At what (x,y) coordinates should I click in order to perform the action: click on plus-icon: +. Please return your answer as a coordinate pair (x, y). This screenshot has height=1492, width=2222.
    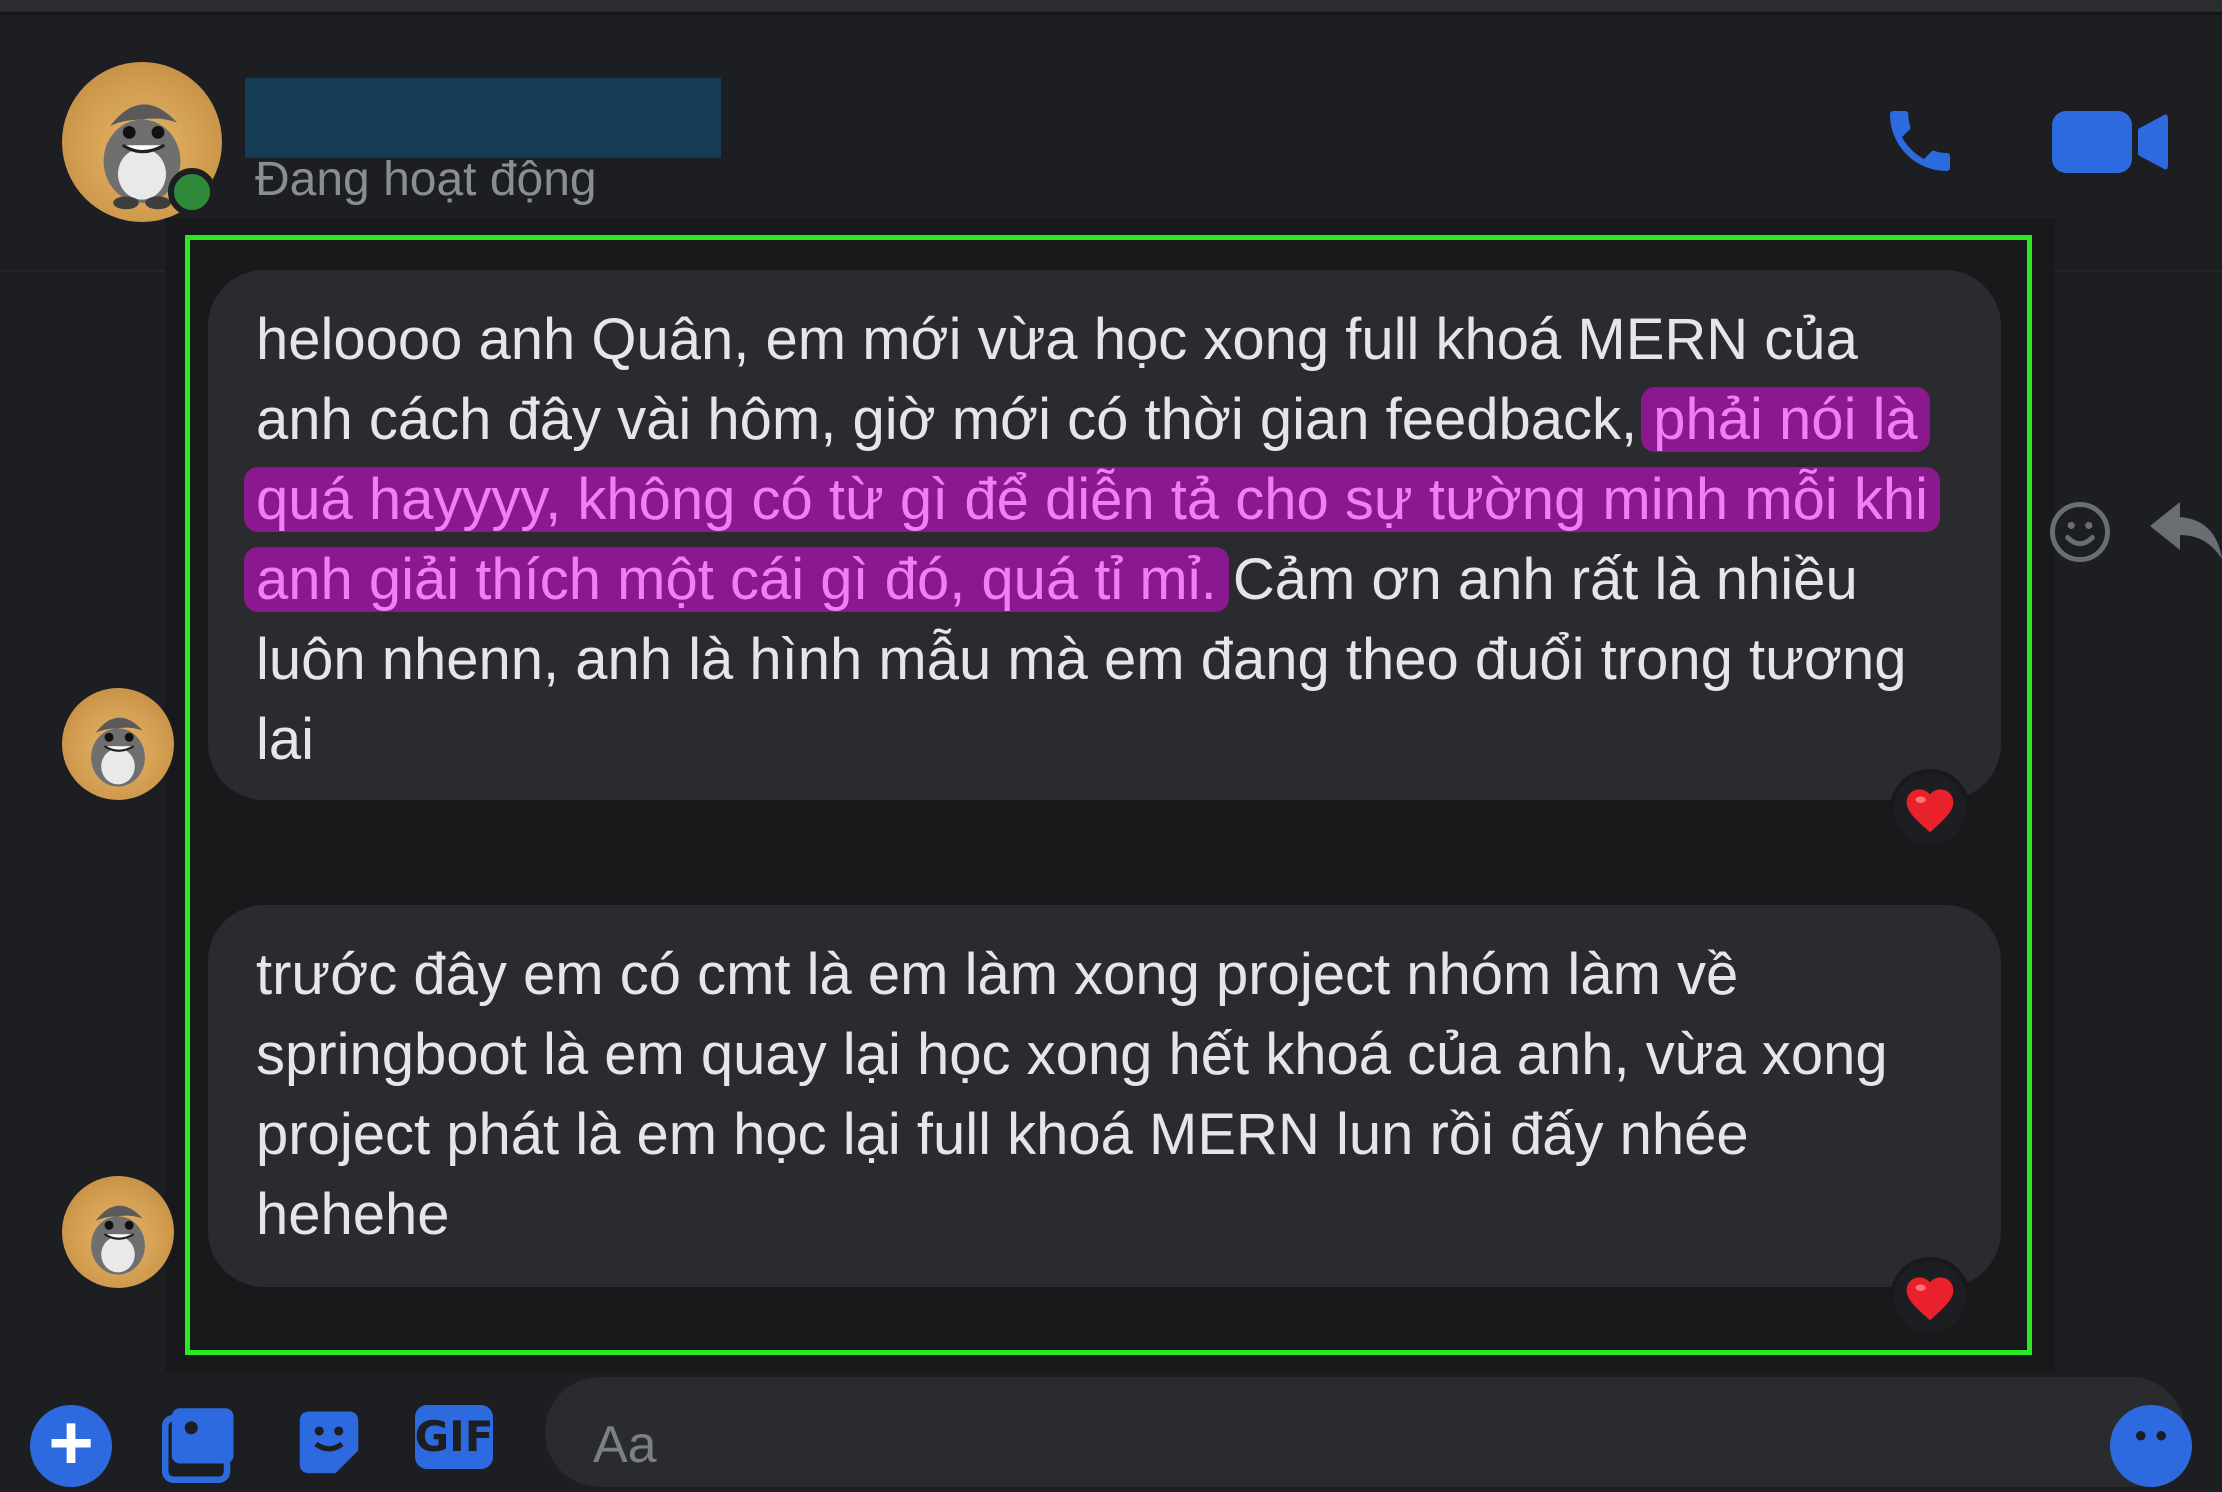
    Looking at the image, I should click on (71, 1445).